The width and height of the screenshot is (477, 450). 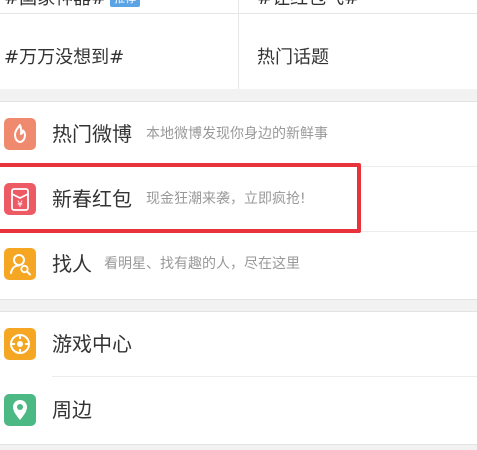 I want to click on topic-guojiashenqi: #国家神器# 推荐, so click(x=72, y=7).